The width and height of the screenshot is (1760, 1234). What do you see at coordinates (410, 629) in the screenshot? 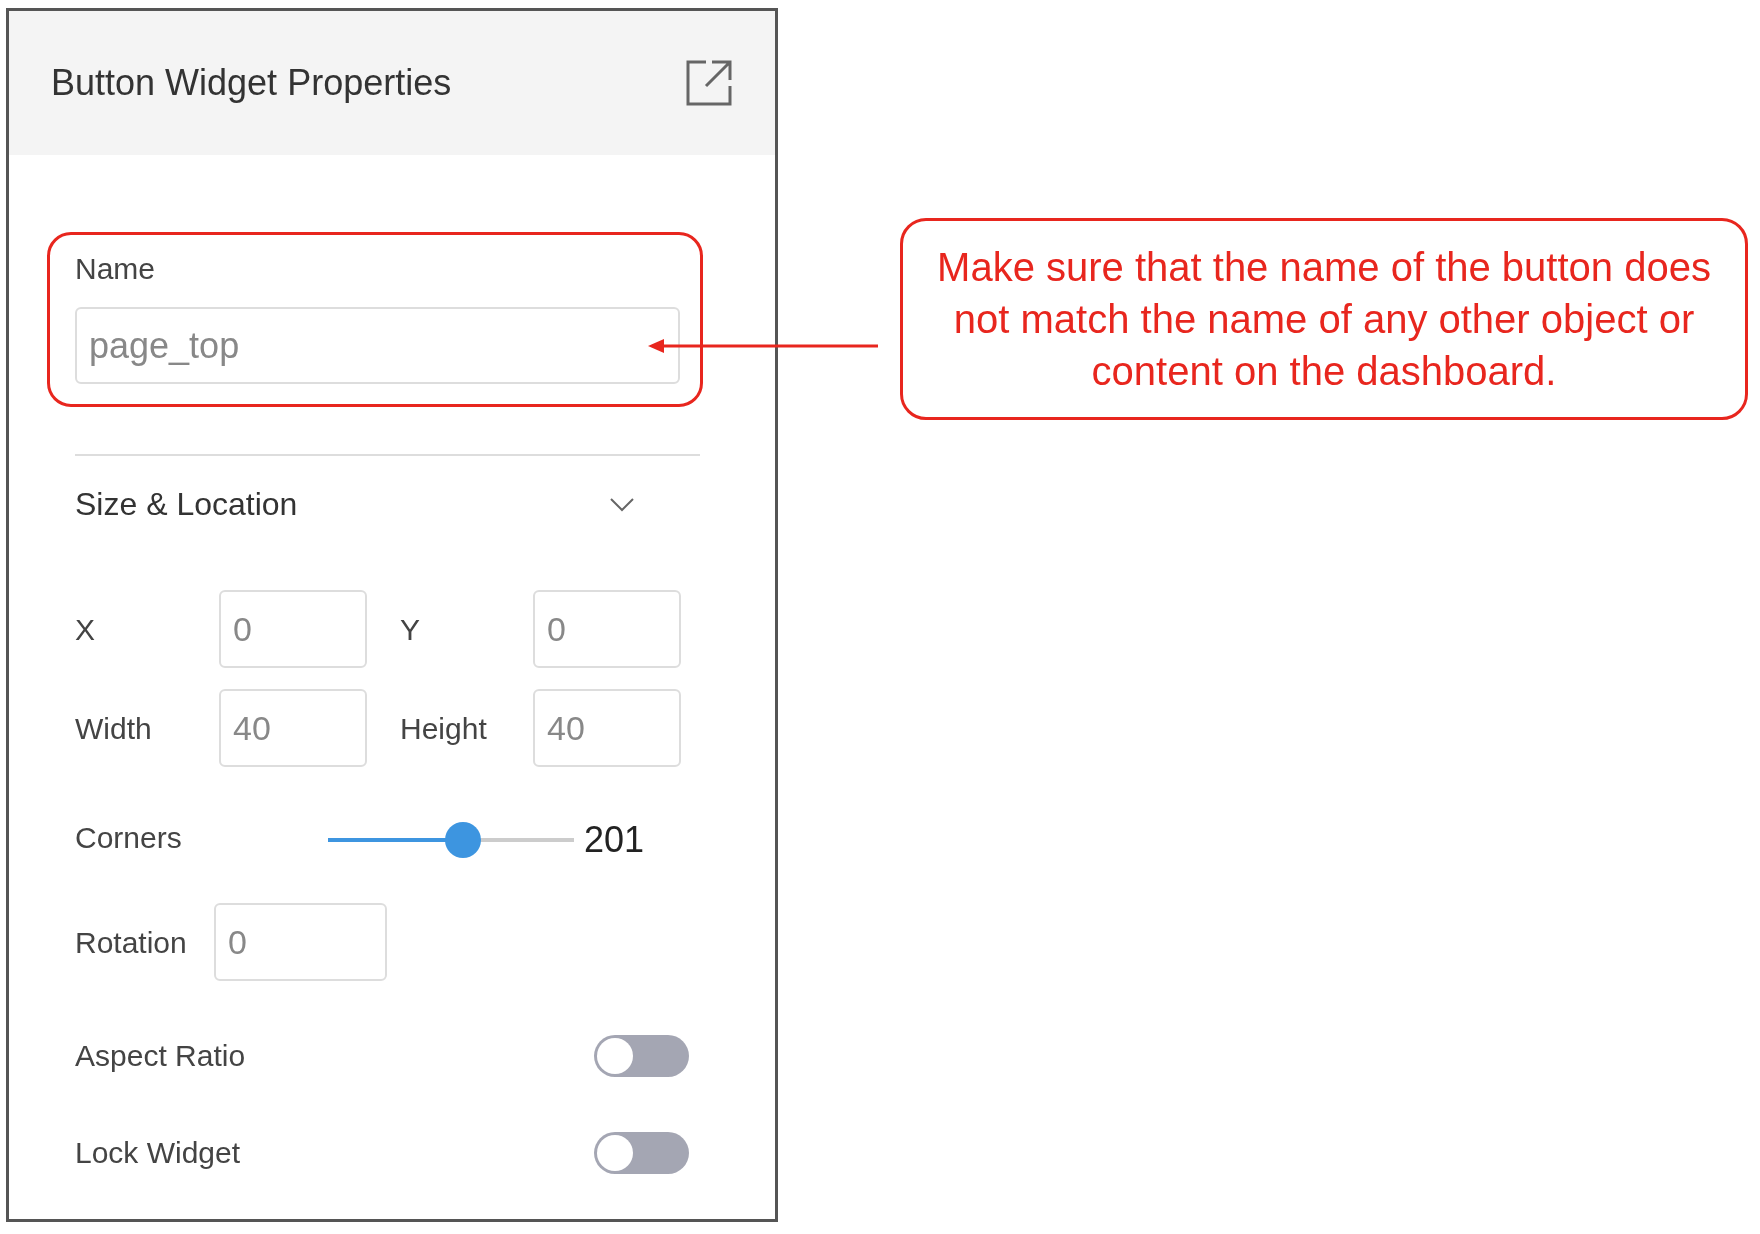
I see `field-label: Y` at bounding box center [410, 629].